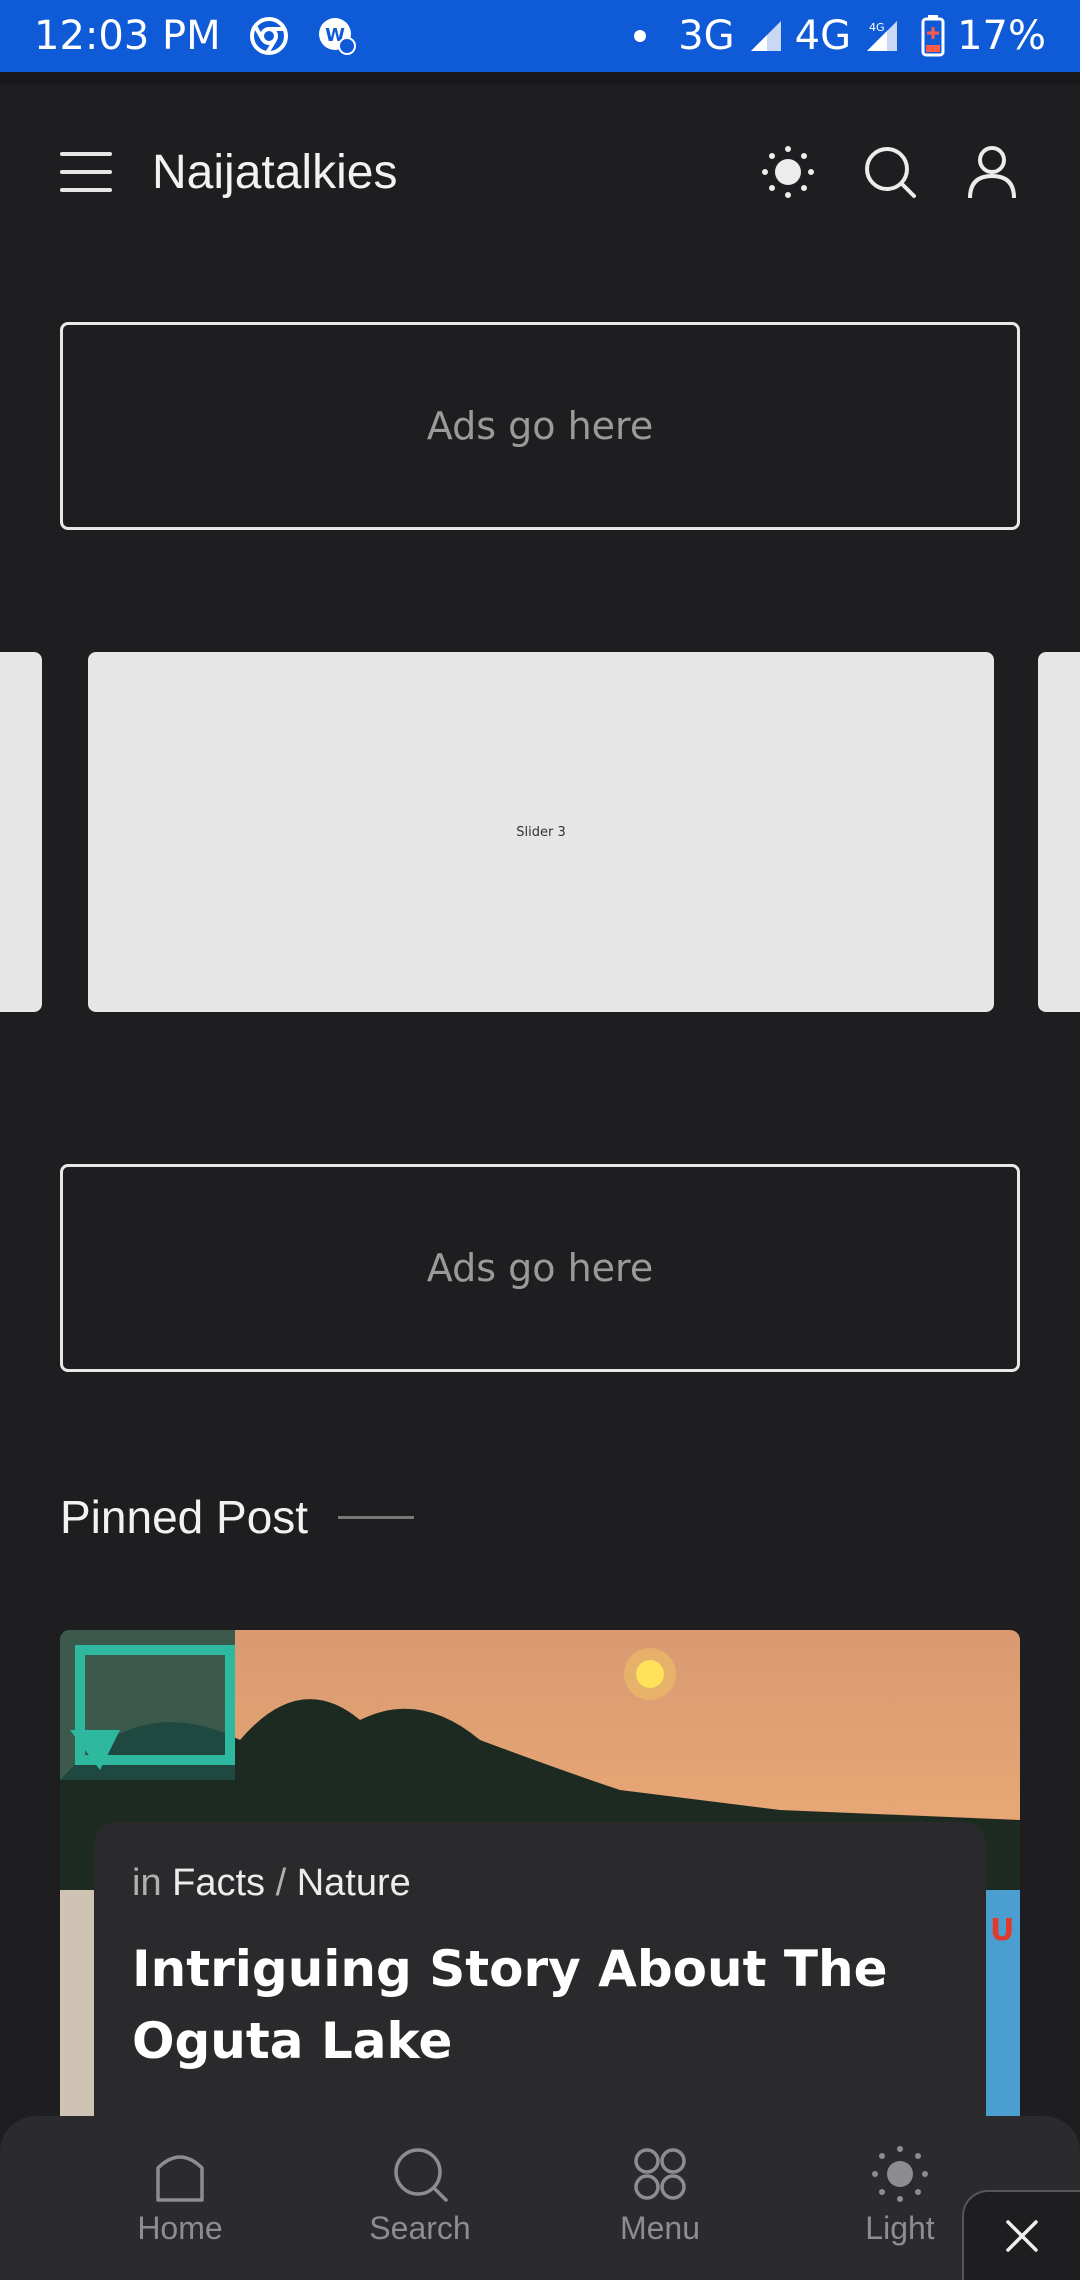  I want to click on section-heading: Pinned Post, so click(237, 1517).